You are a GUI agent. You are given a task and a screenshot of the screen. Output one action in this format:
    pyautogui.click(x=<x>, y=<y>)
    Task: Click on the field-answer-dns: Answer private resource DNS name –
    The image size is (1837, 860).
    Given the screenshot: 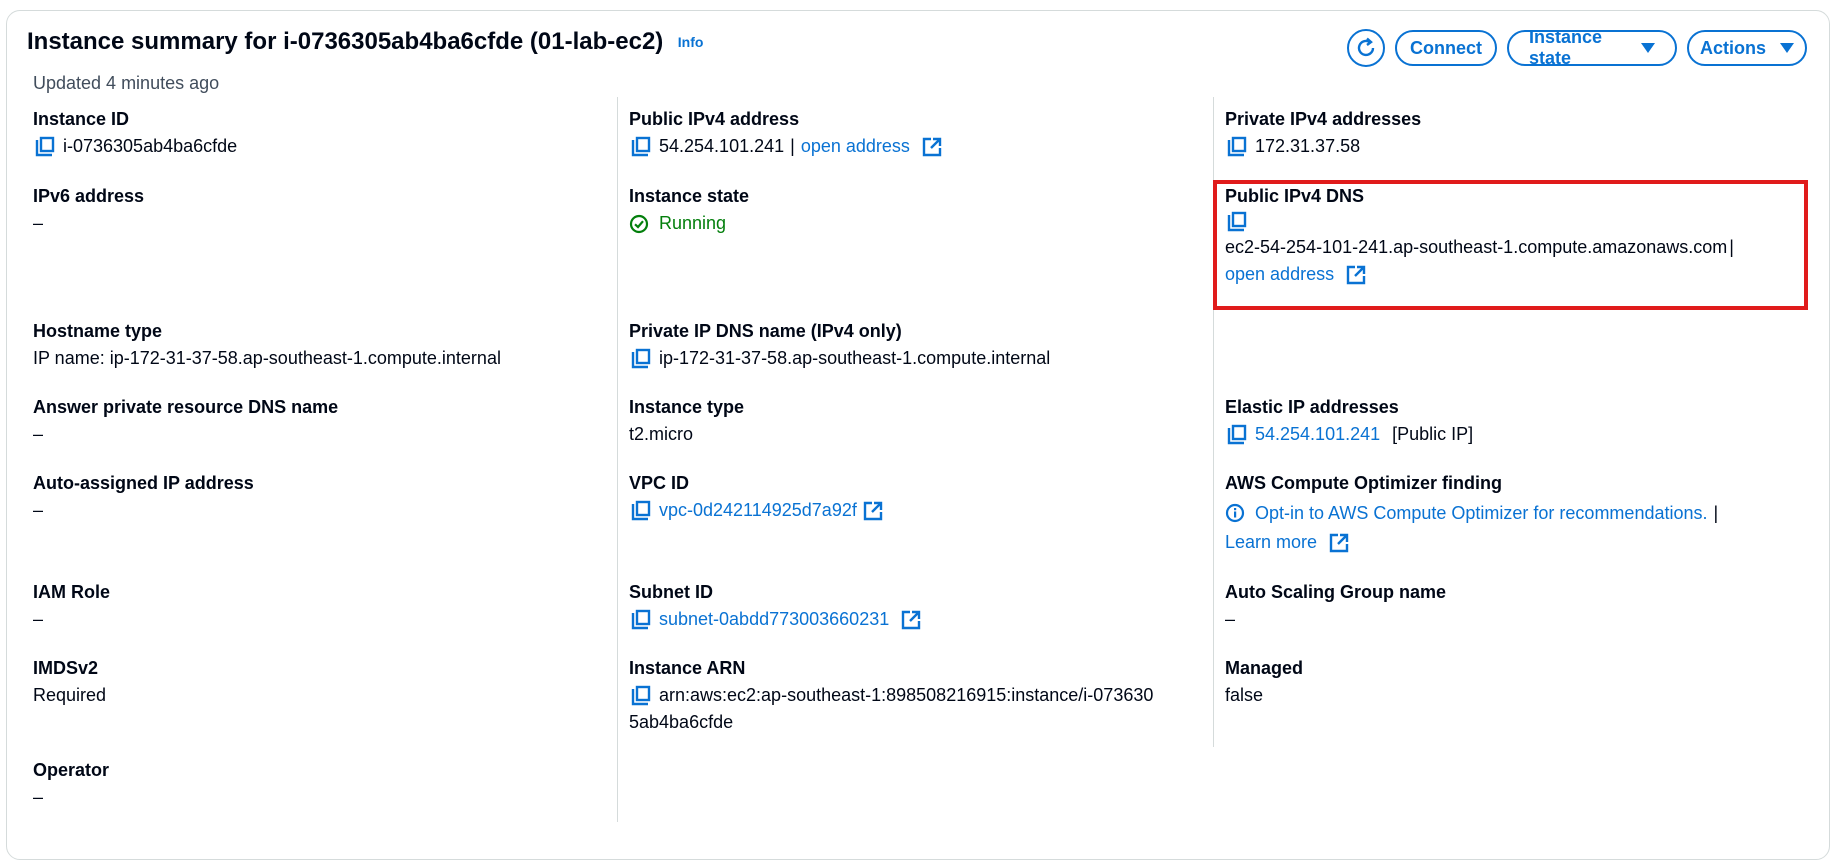 What is the action you would take?
    pyautogui.click(x=185, y=421)
    